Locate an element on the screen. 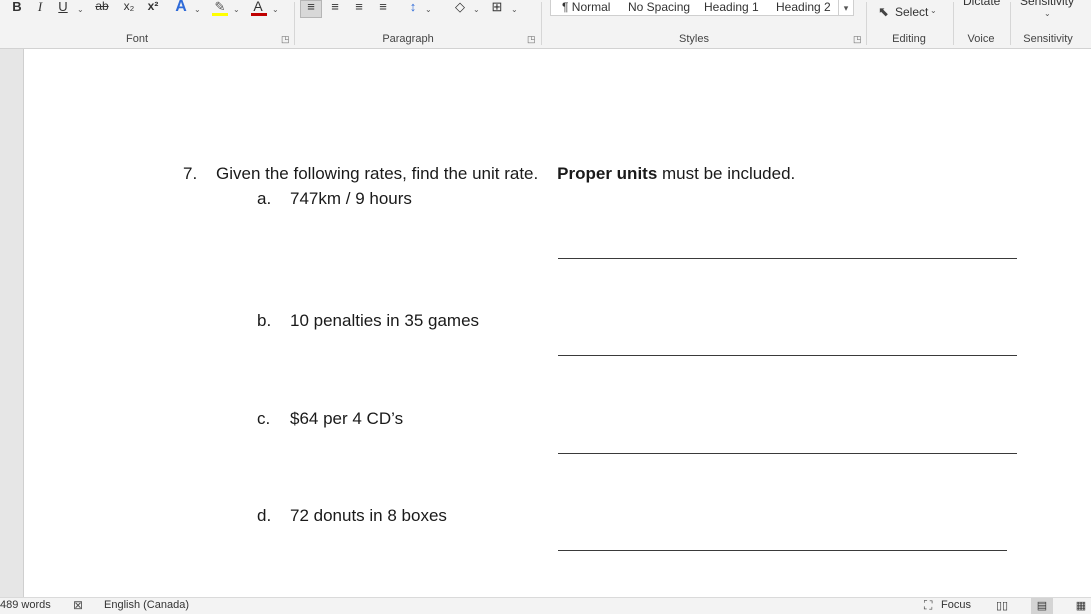 The image size is (1091, 614). item-text: 747km / 9 hours is located at coordinates (351, 198).